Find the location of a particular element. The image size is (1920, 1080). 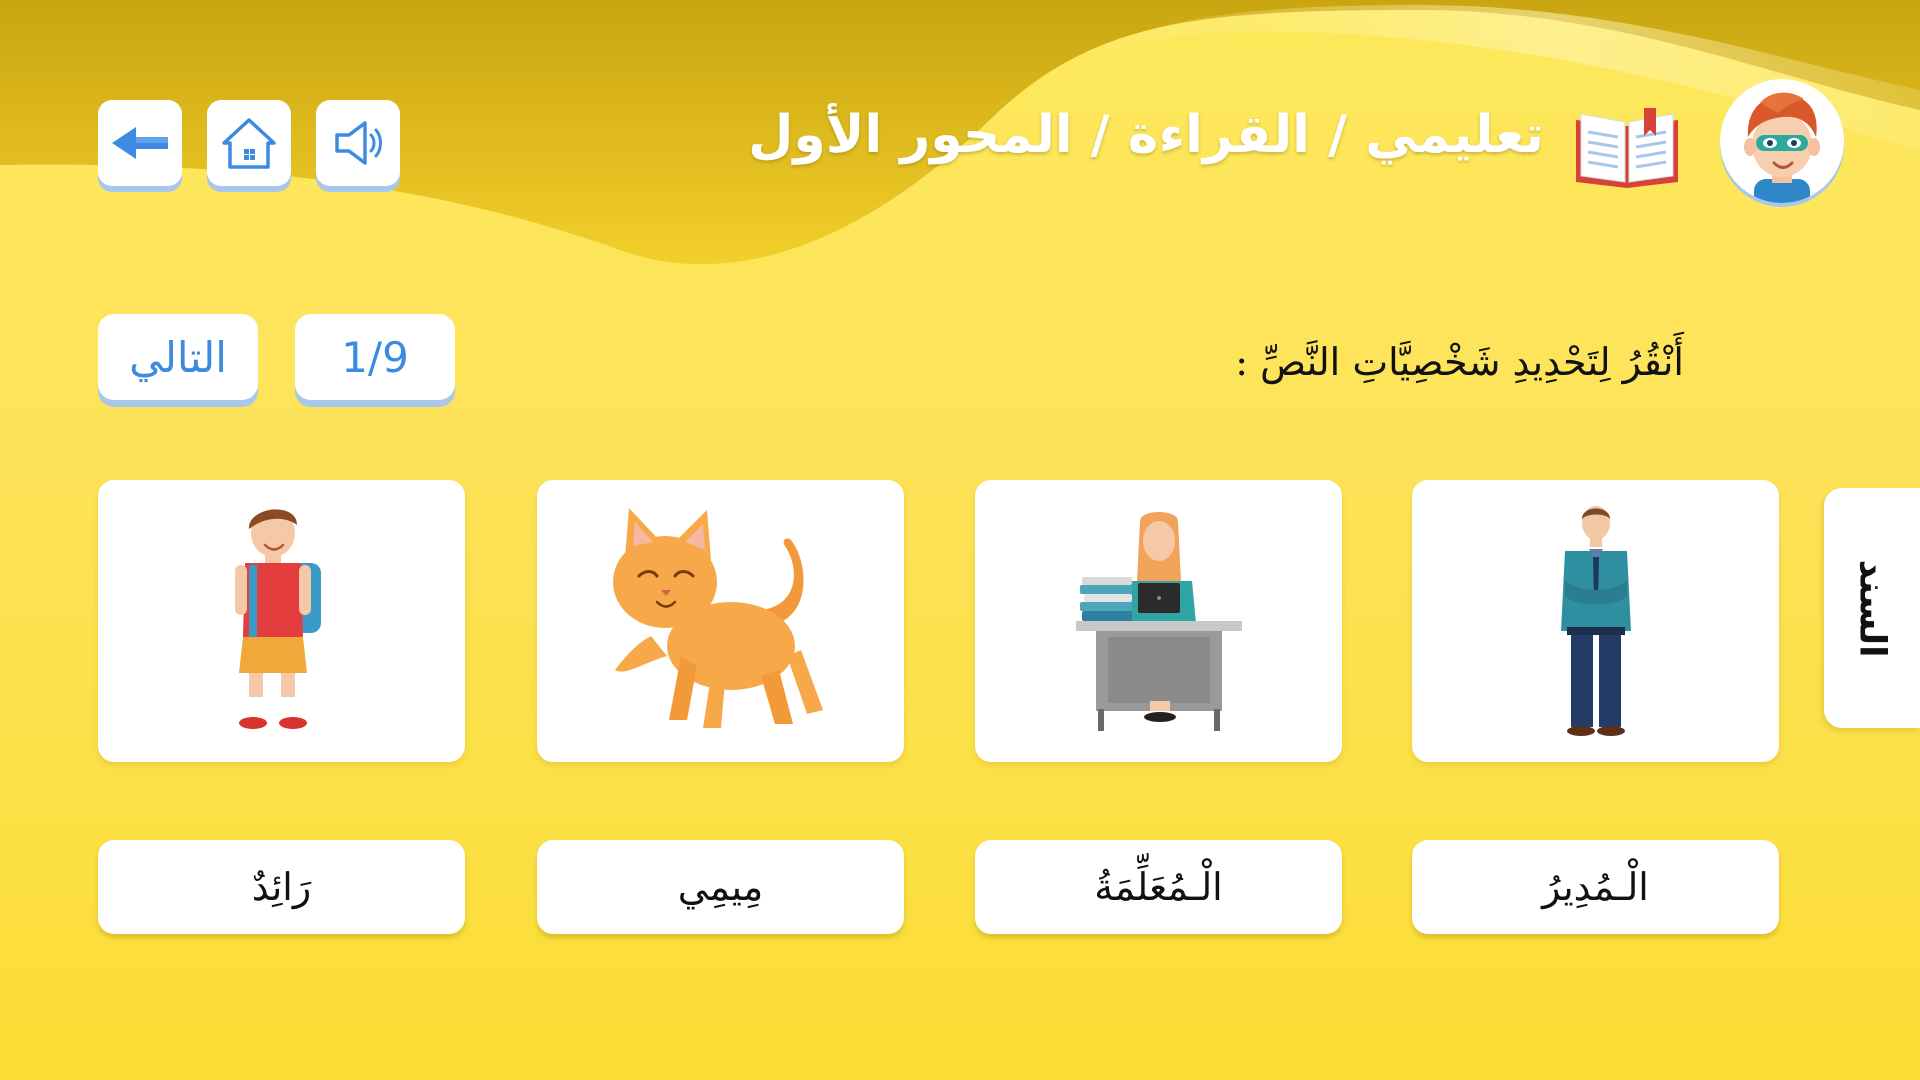

schoolboy-with-backpack-illustration is located at coordinates (277, 619).